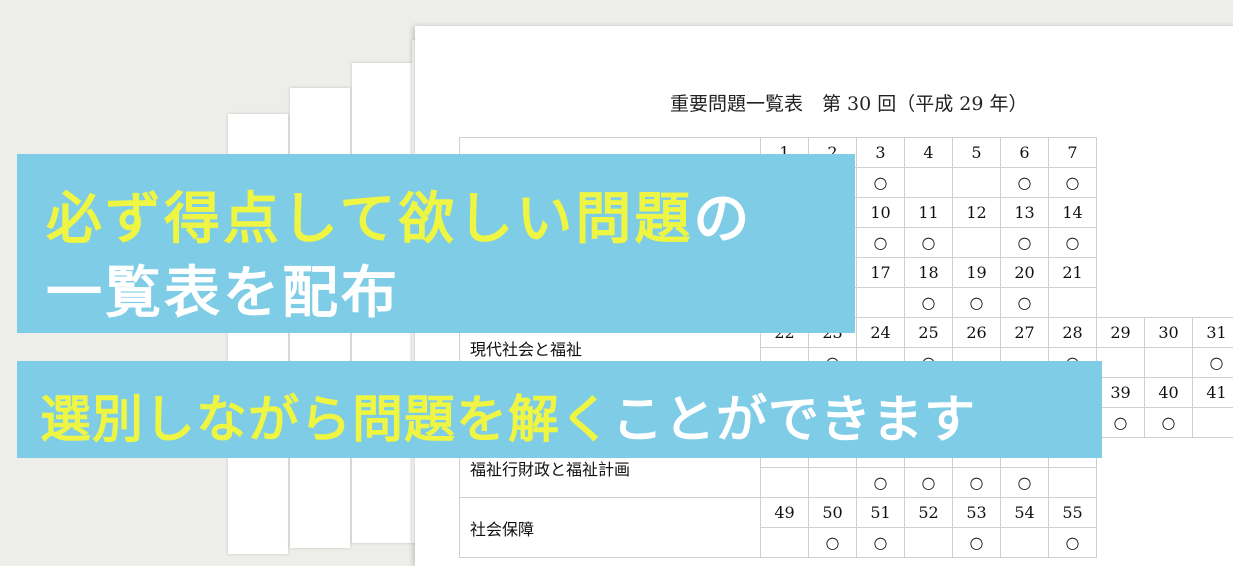 The height and width of the screenshot is (566, 1233). Describe the element at coordinates (881, 273) in the screenshot. I see `question-number-cell: 17` at that location.